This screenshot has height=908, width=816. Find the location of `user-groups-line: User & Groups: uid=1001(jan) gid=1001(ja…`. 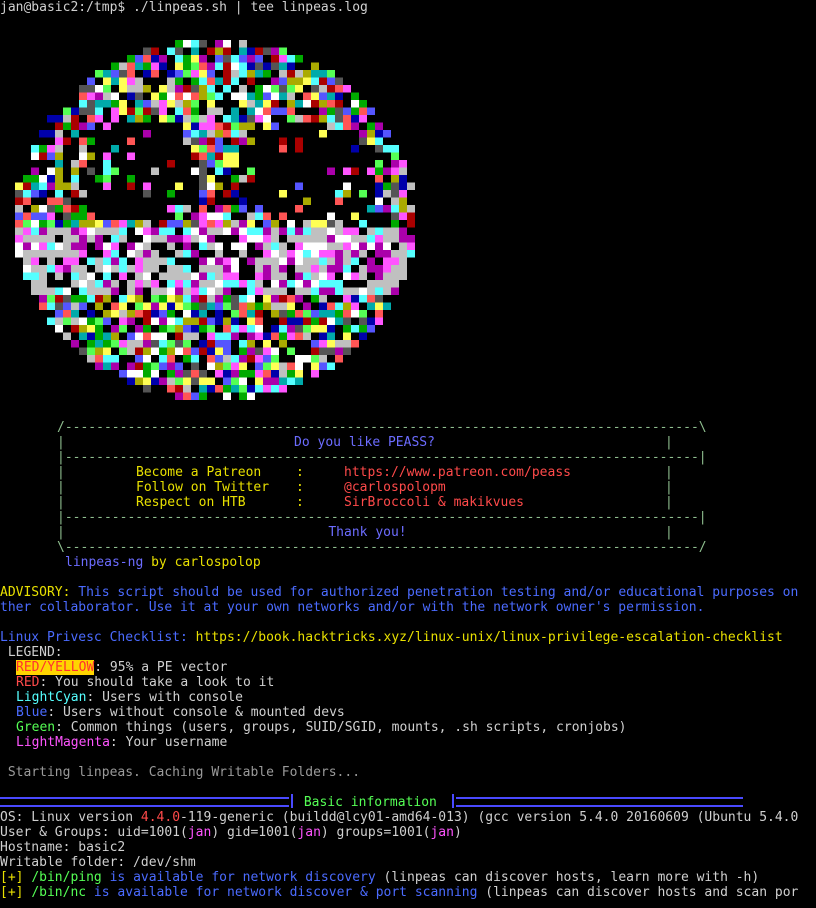

user-groups-line: User & Groups: uid=1001(jan) gid=1001(ja… is located at coordinates (231, 832).